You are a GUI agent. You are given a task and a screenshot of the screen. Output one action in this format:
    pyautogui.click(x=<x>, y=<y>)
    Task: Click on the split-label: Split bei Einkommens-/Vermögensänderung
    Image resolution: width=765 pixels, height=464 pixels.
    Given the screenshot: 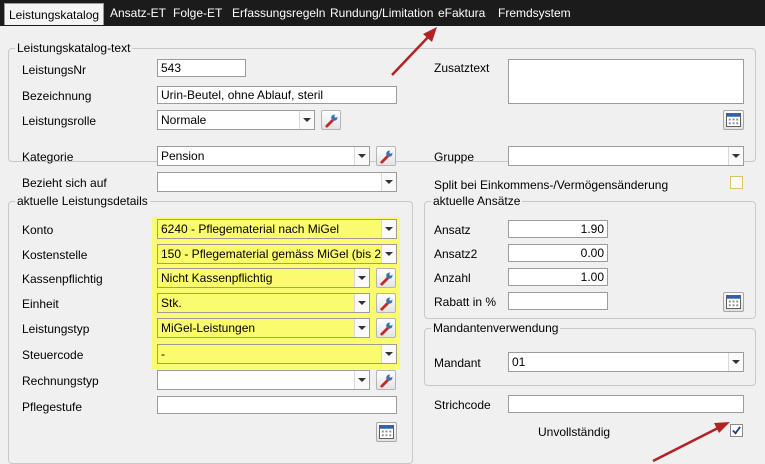 What is the action you would take?
    pyautogui.click(x=551, y=185)
    